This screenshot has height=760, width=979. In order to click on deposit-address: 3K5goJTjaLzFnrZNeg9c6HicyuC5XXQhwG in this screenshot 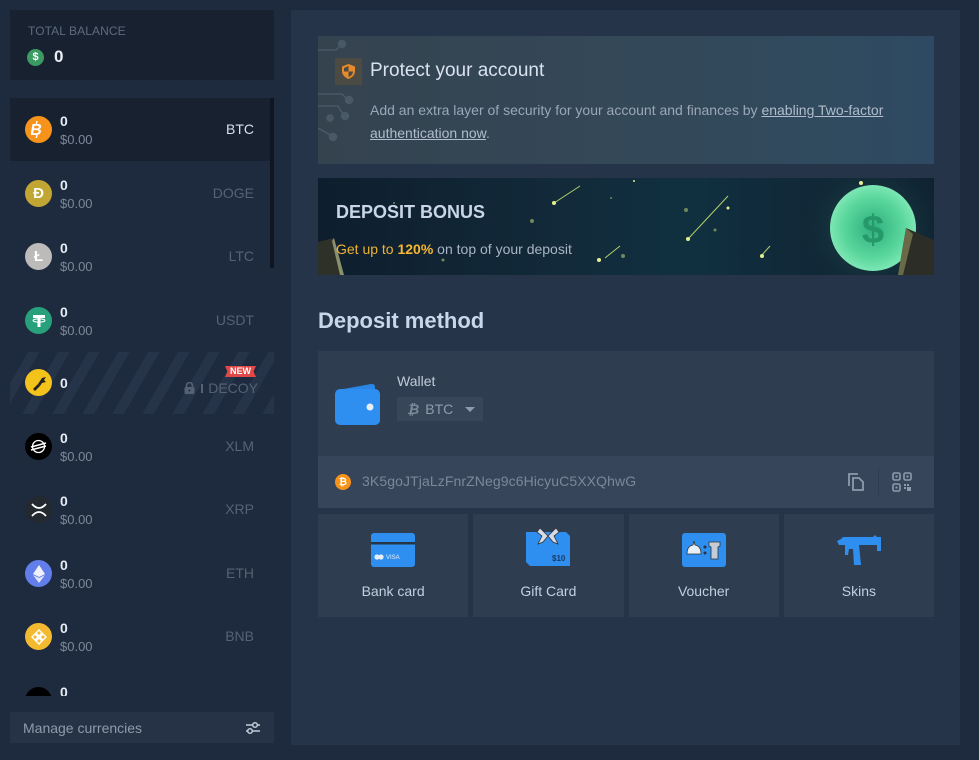, I will do `click(499, 481)`.